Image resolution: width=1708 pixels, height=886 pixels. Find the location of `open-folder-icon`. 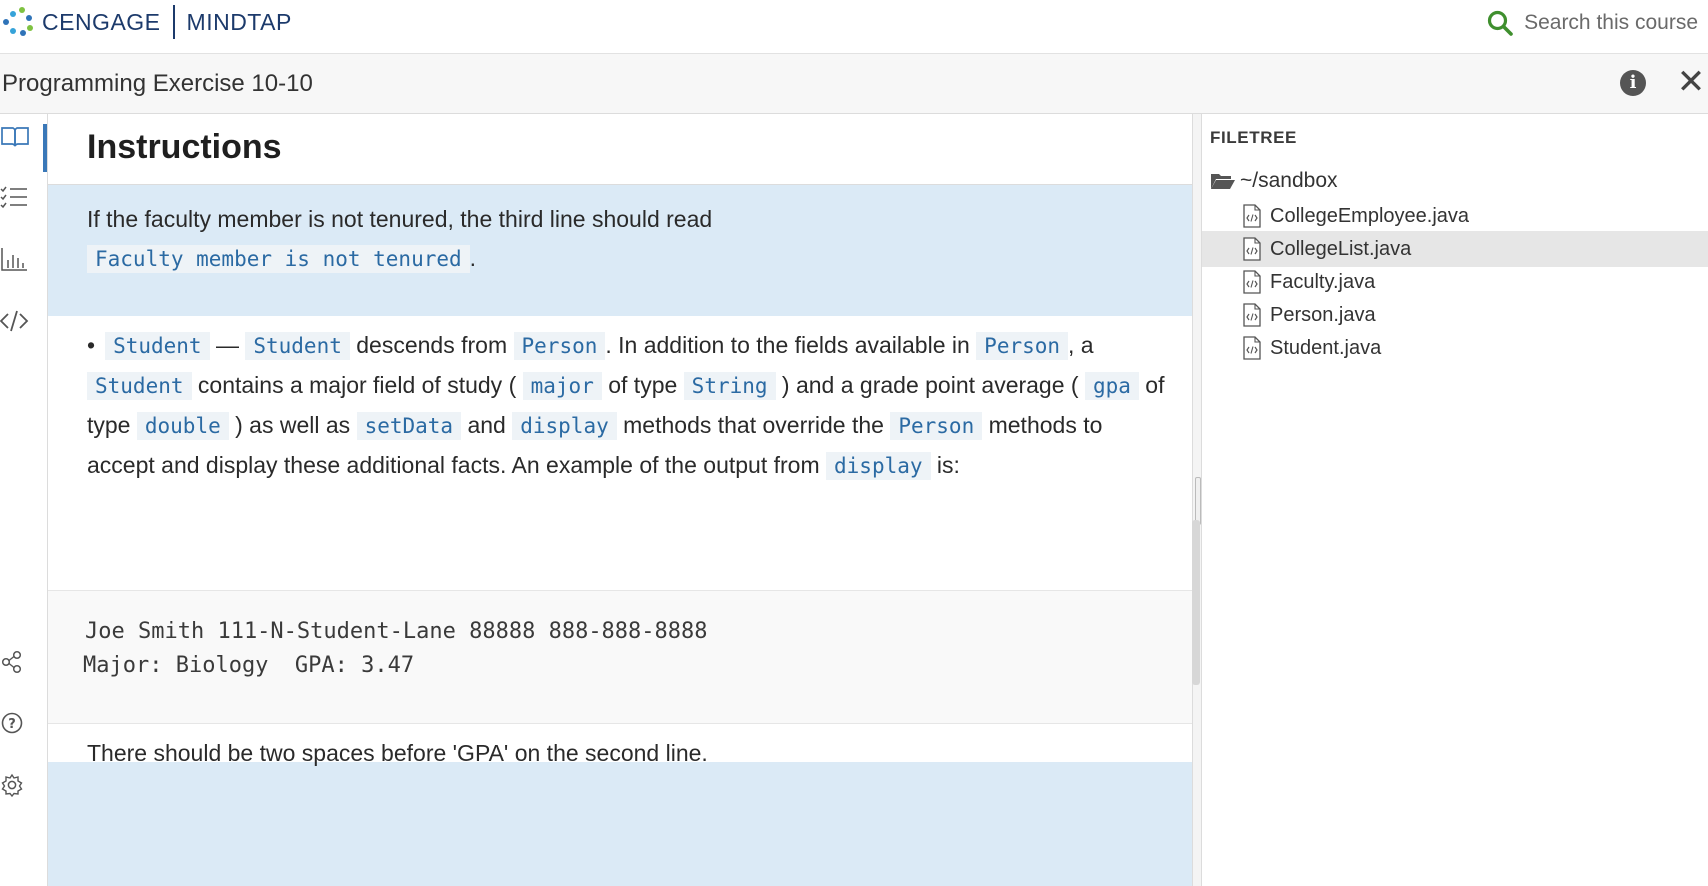

open-folder-icon is located at coordinates (1223, 181).